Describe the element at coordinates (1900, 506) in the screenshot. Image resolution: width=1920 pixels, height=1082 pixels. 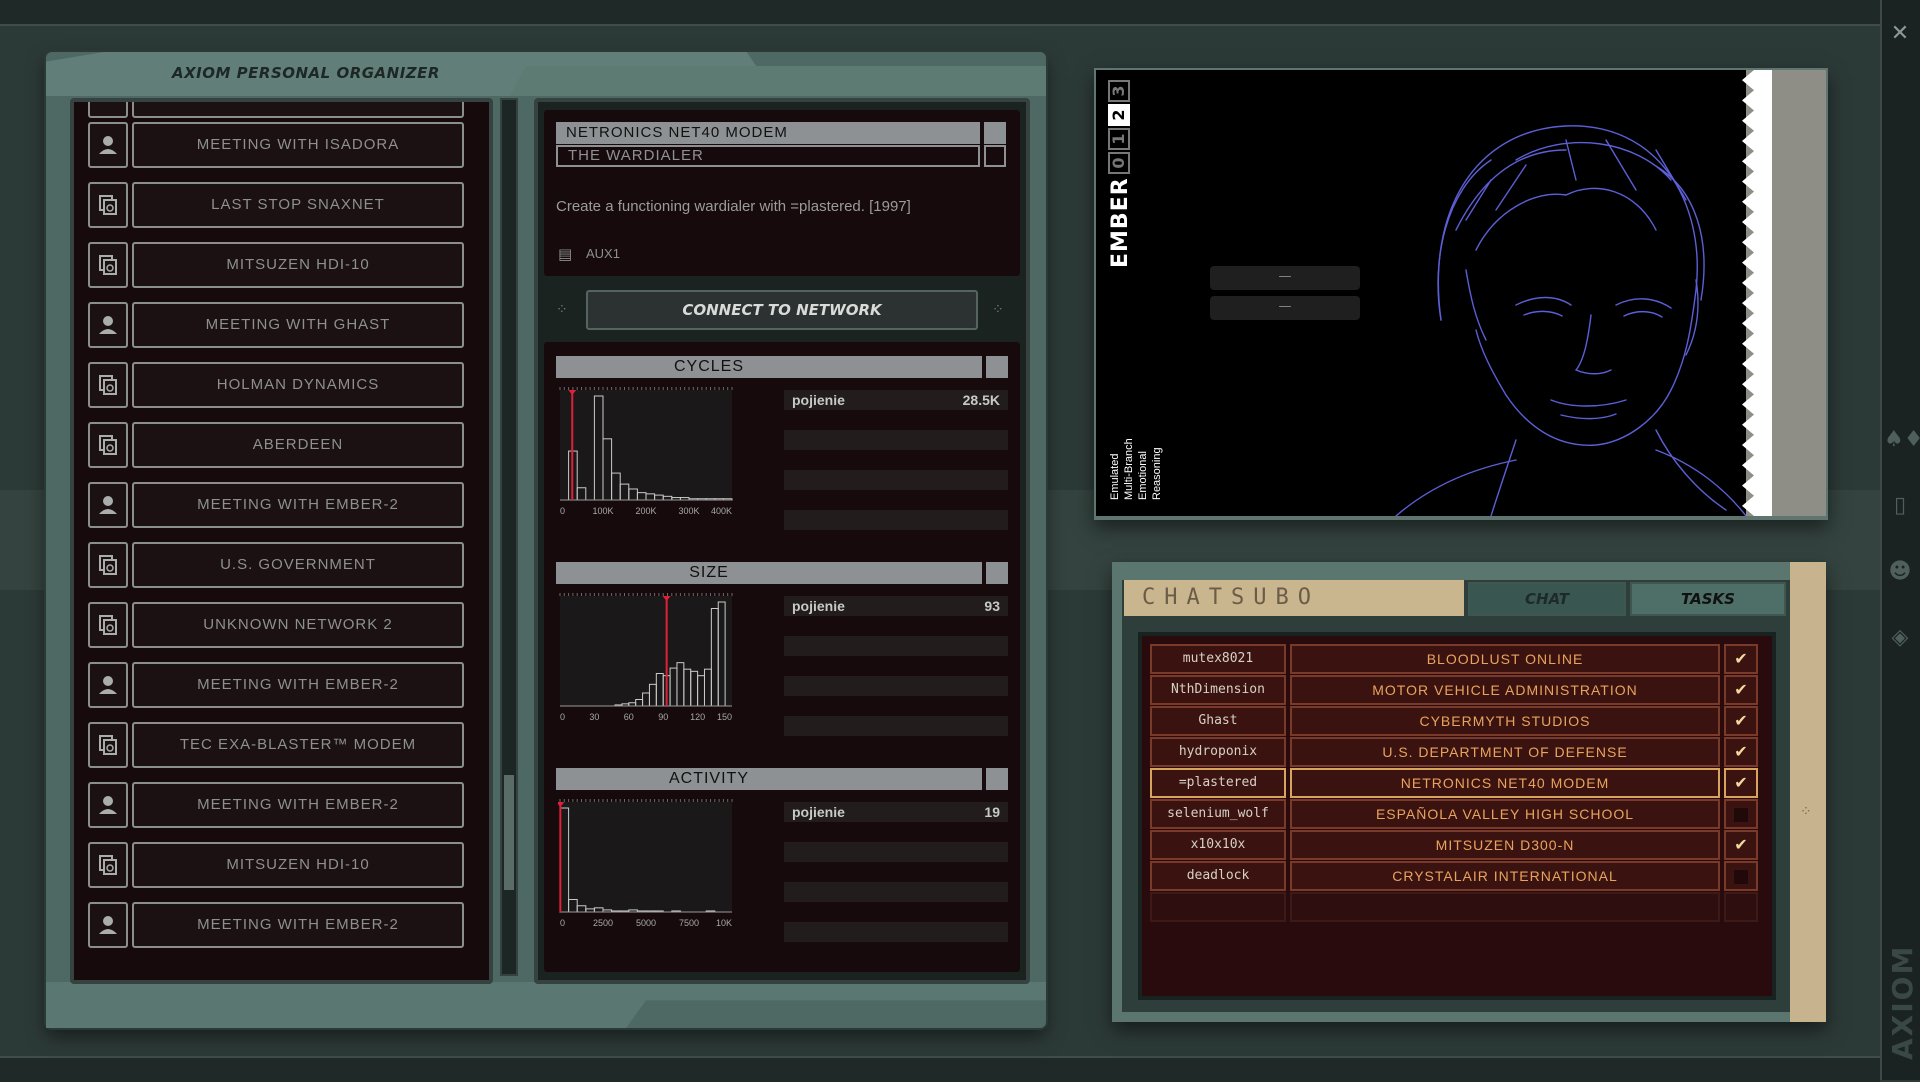
I see `handheld-icon: ▯` at that location.